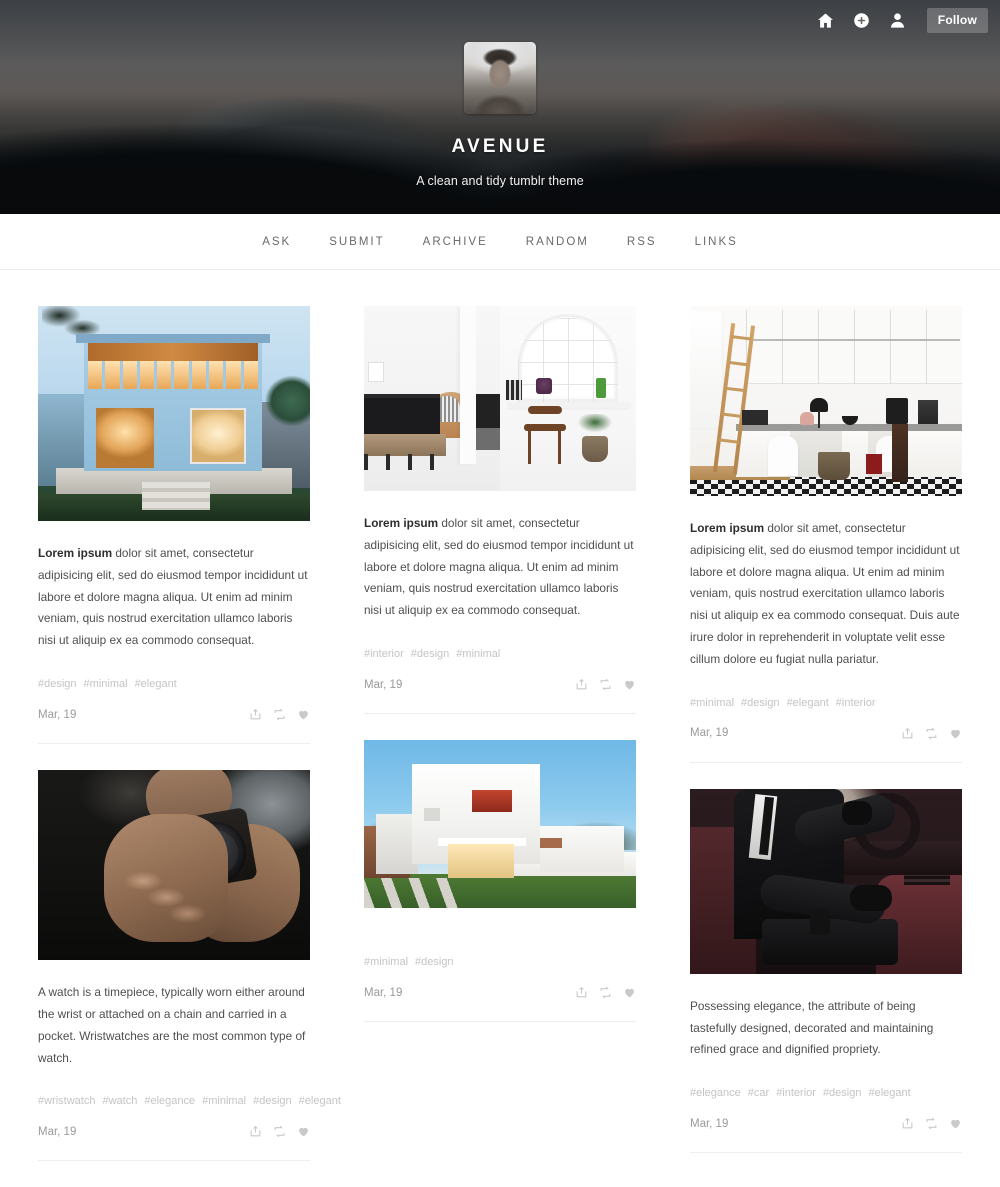 The image size is (1000, 1187). What do you see at coordinates (716, 242) in the screenshot?
I see `nav-item-links: LINKS` at bounding box center [716, 242].